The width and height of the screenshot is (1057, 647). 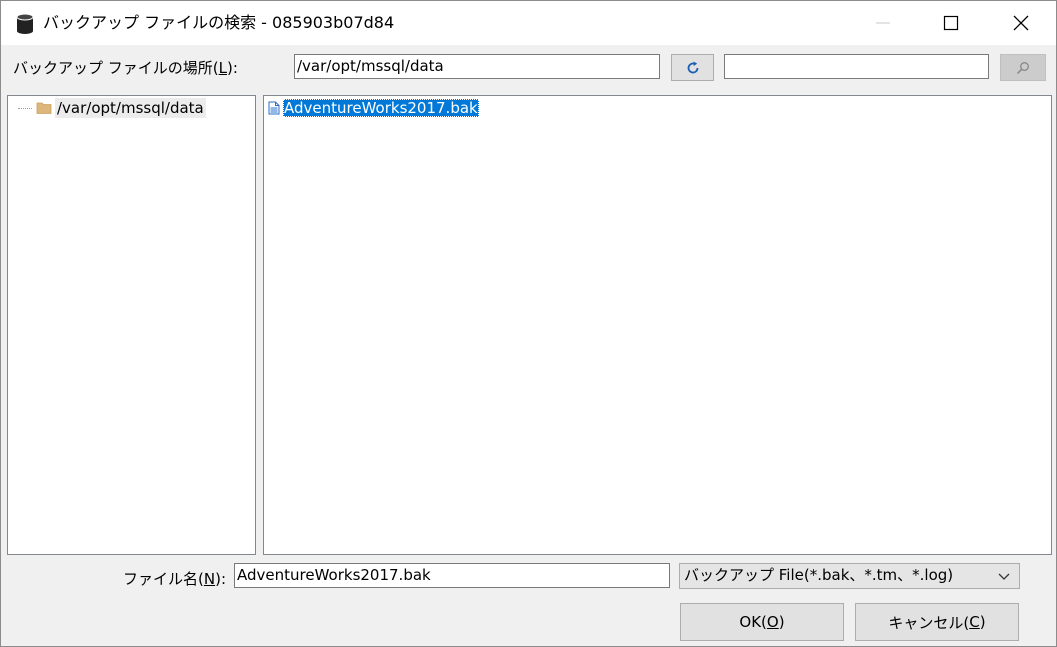 I want to click on close-icon, so click(x=1021, y=23).